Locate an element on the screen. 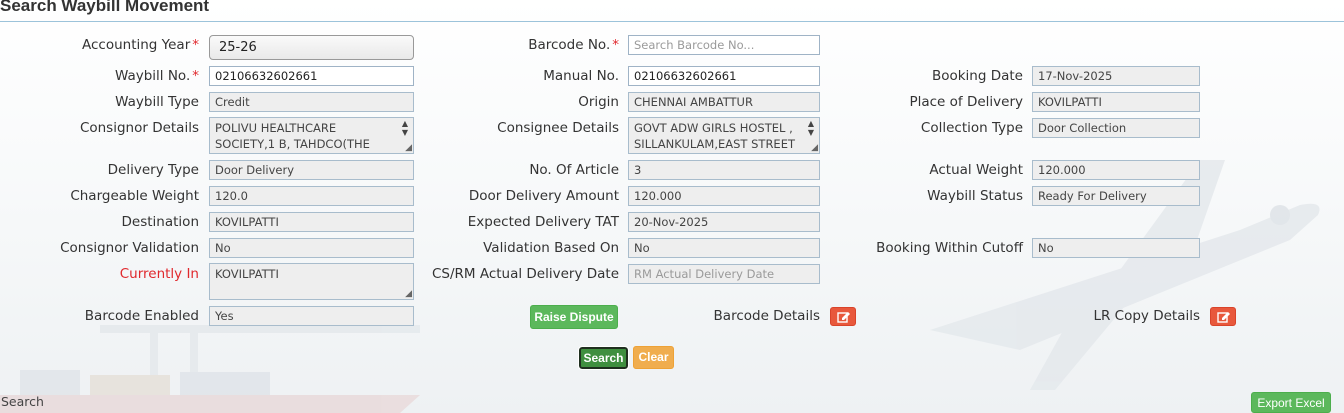 This screenshot has width=1344, height=413. collection-type-field: Door Collection is located at coordinates (1116, 128).